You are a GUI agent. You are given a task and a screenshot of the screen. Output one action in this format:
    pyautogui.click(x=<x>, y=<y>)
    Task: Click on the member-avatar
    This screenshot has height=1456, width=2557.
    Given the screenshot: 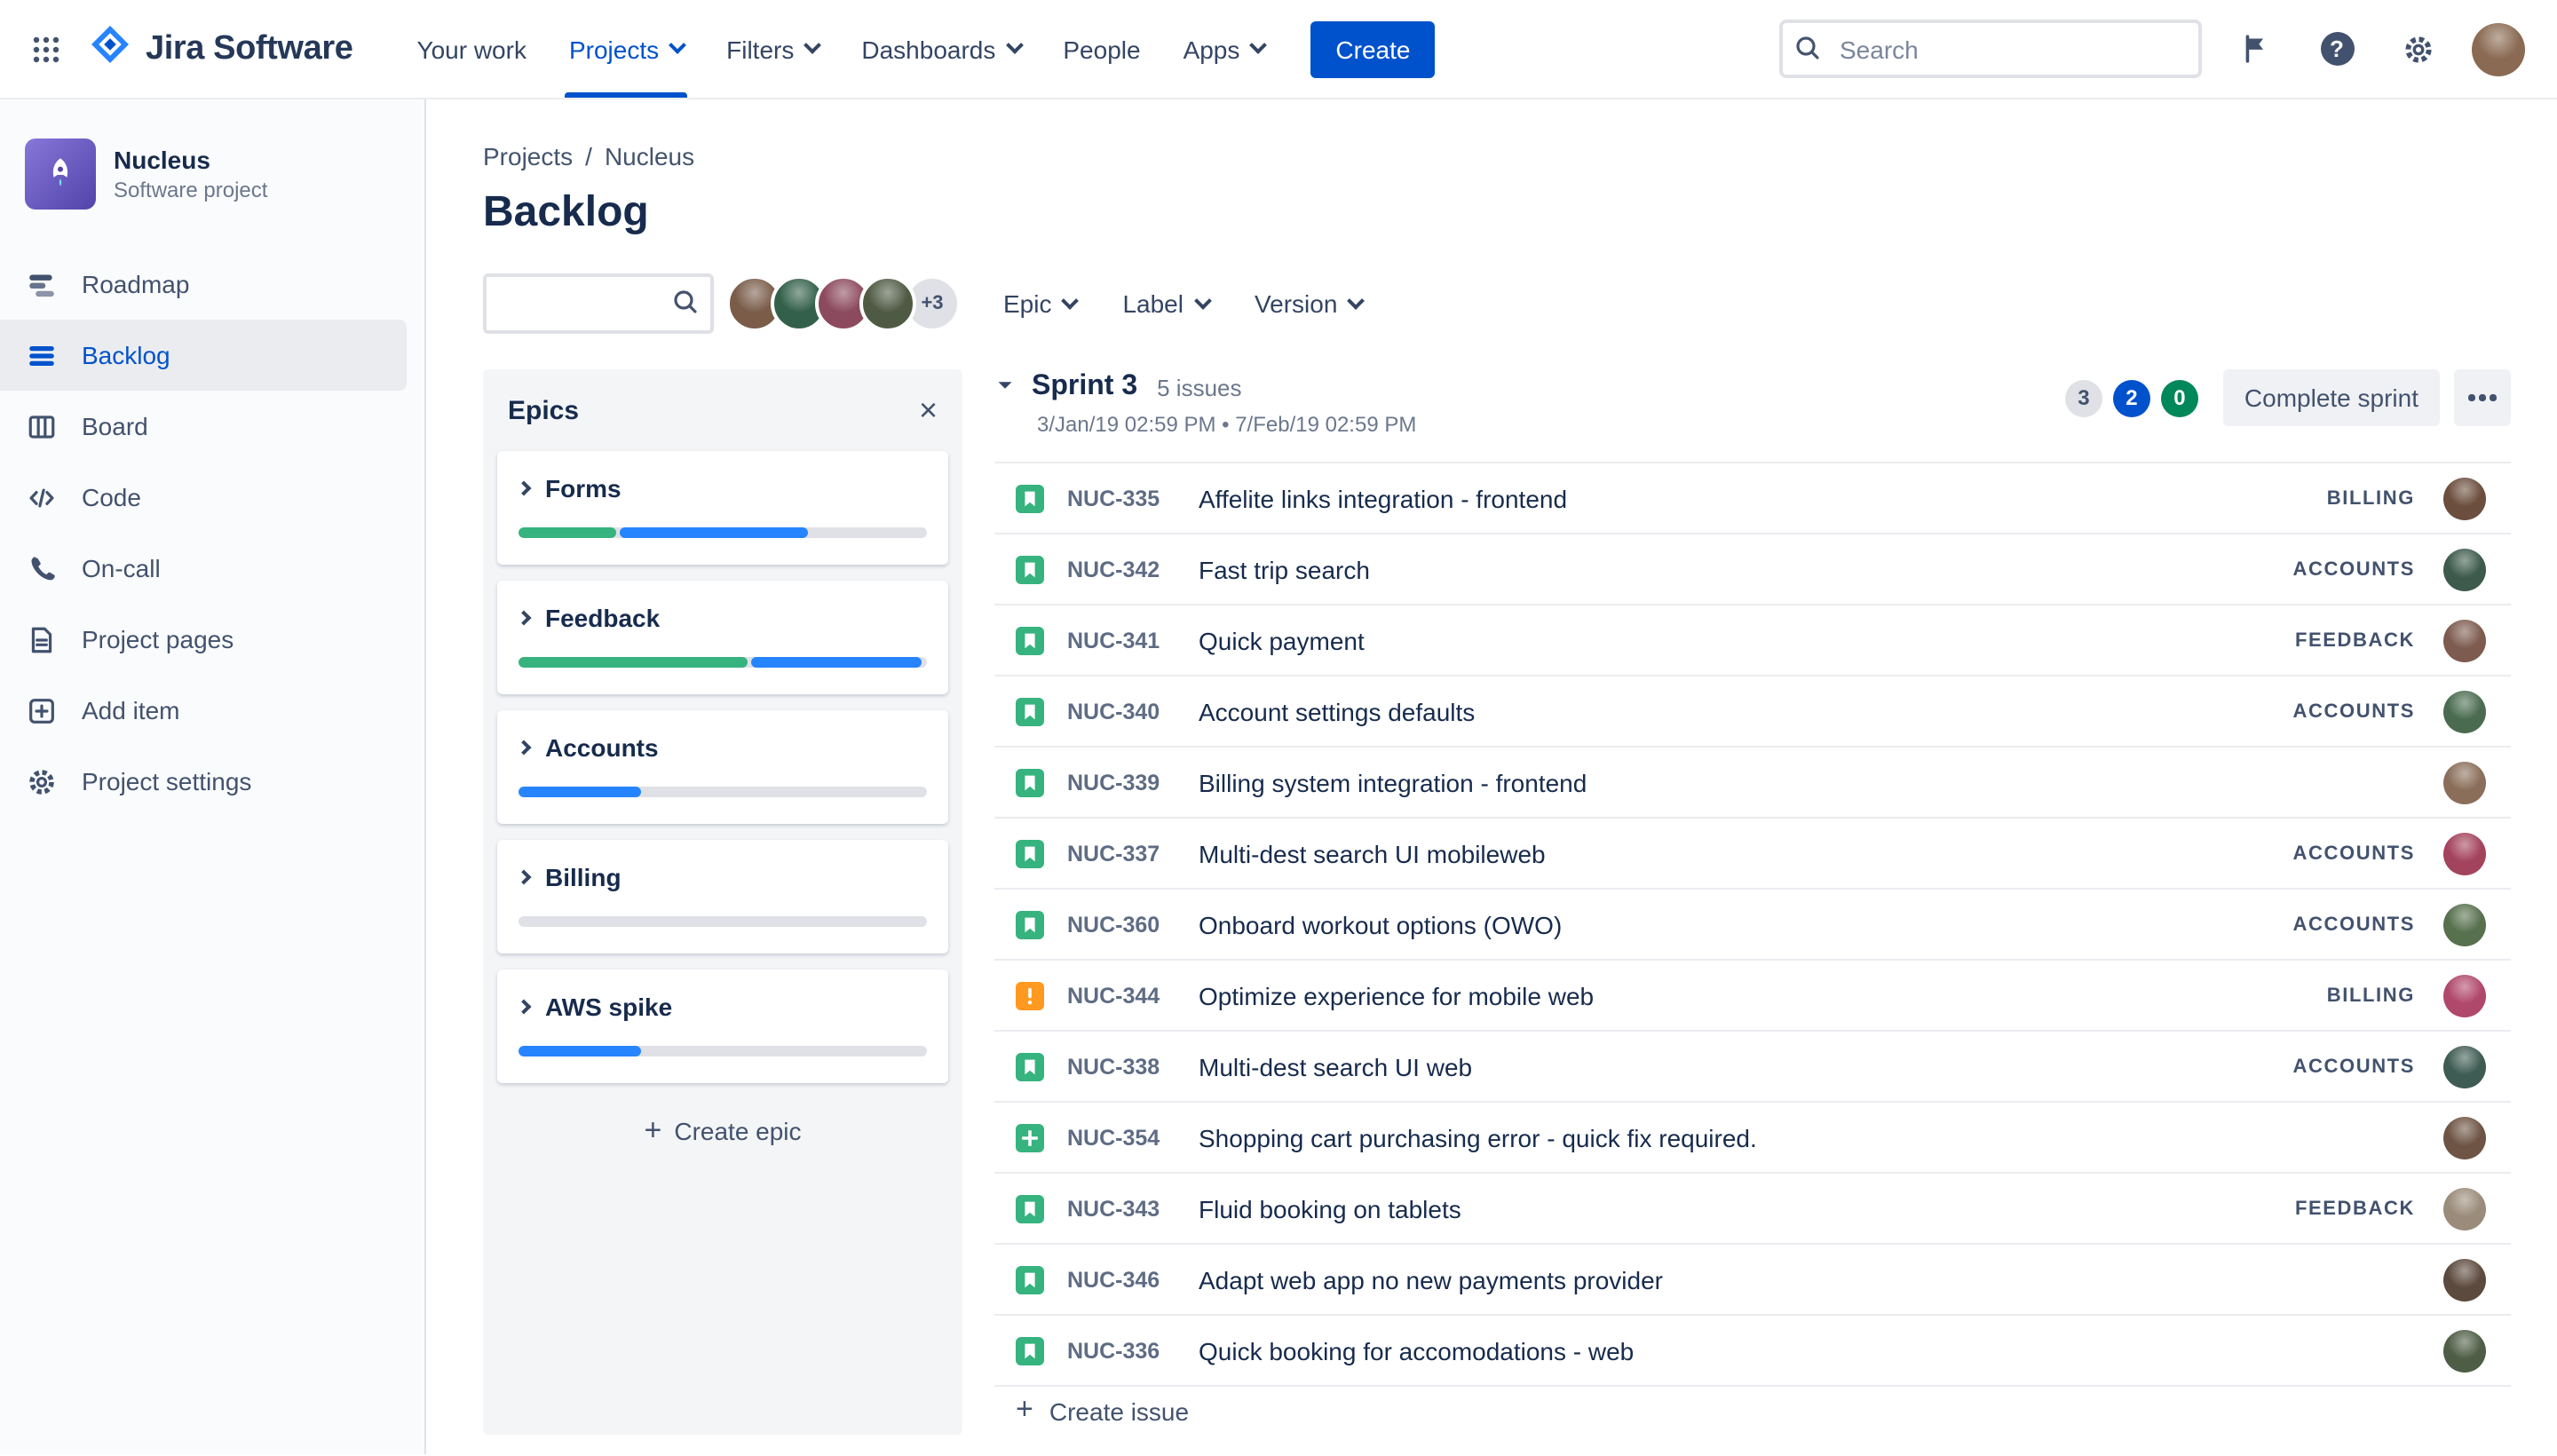 What is the action you would take?
    pyautogui.click(x=887, y=303)
    